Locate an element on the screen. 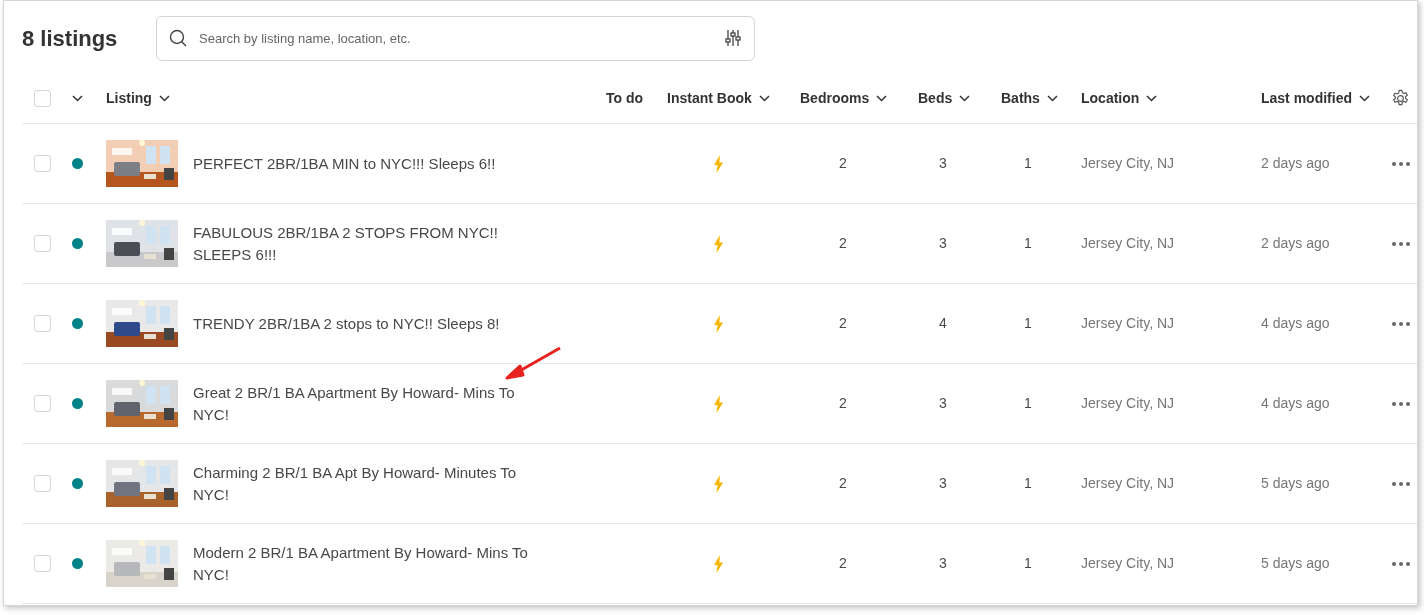 This screenshot has height=615, width=1424. settings-icon is located at coordinates (1400, 98).